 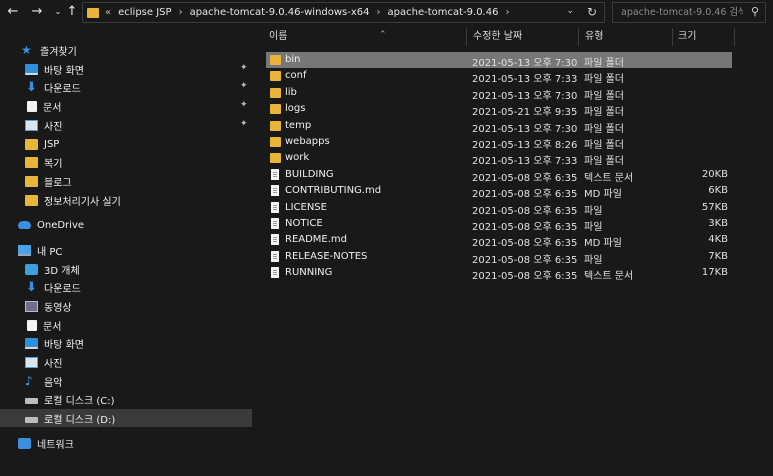 What do you see at coordinates (126, 381) in the screenshot?
I see `sidebar-item-music: ♪ 음악` at bounding box center [126, 381].